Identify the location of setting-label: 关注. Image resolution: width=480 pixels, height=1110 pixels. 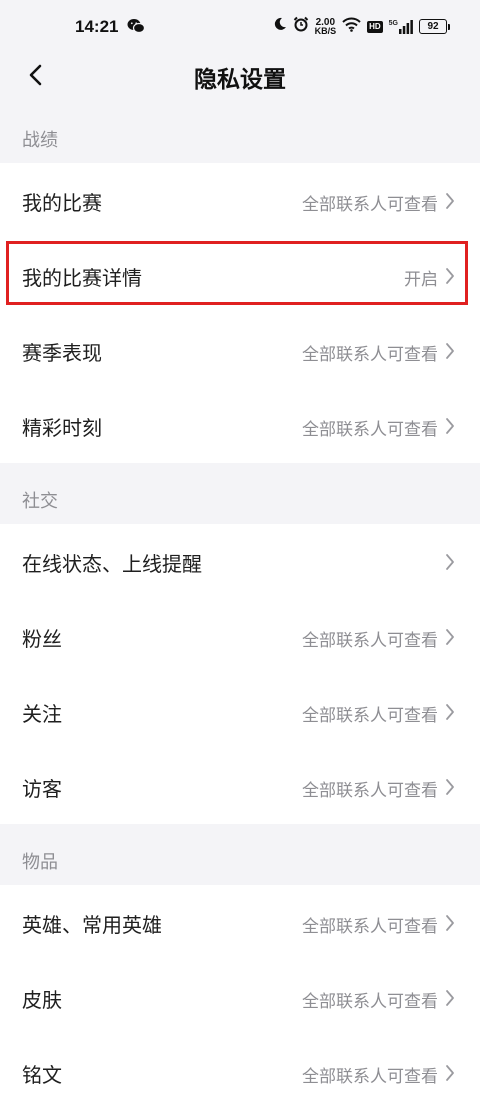
(42, 714).